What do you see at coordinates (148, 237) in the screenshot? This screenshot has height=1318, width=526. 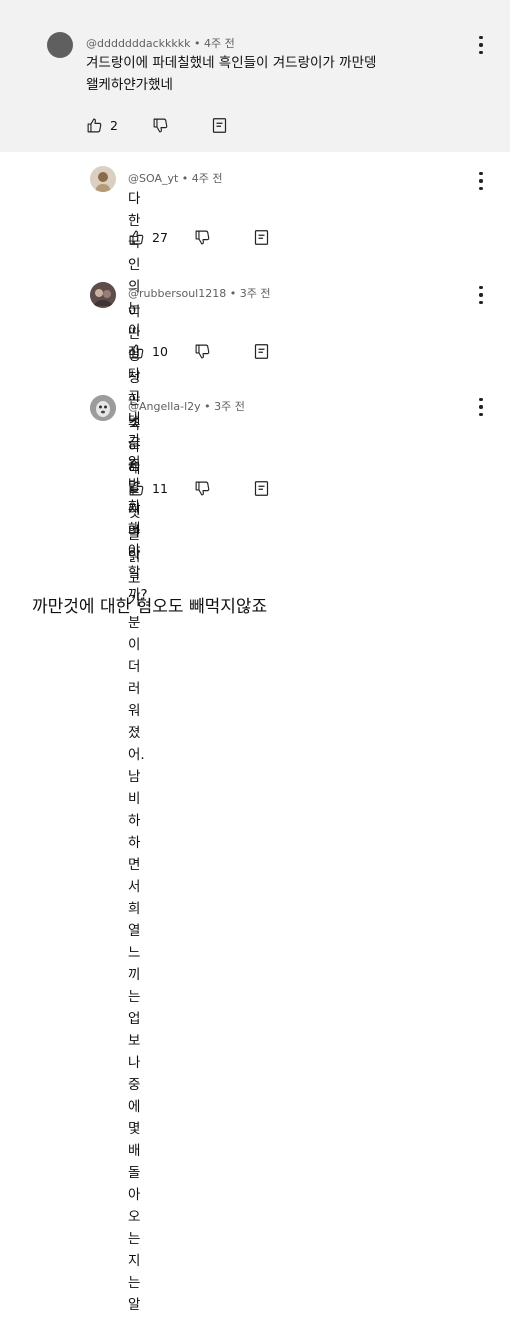 I see `like-button: 27` at bounding box center [148, 237].